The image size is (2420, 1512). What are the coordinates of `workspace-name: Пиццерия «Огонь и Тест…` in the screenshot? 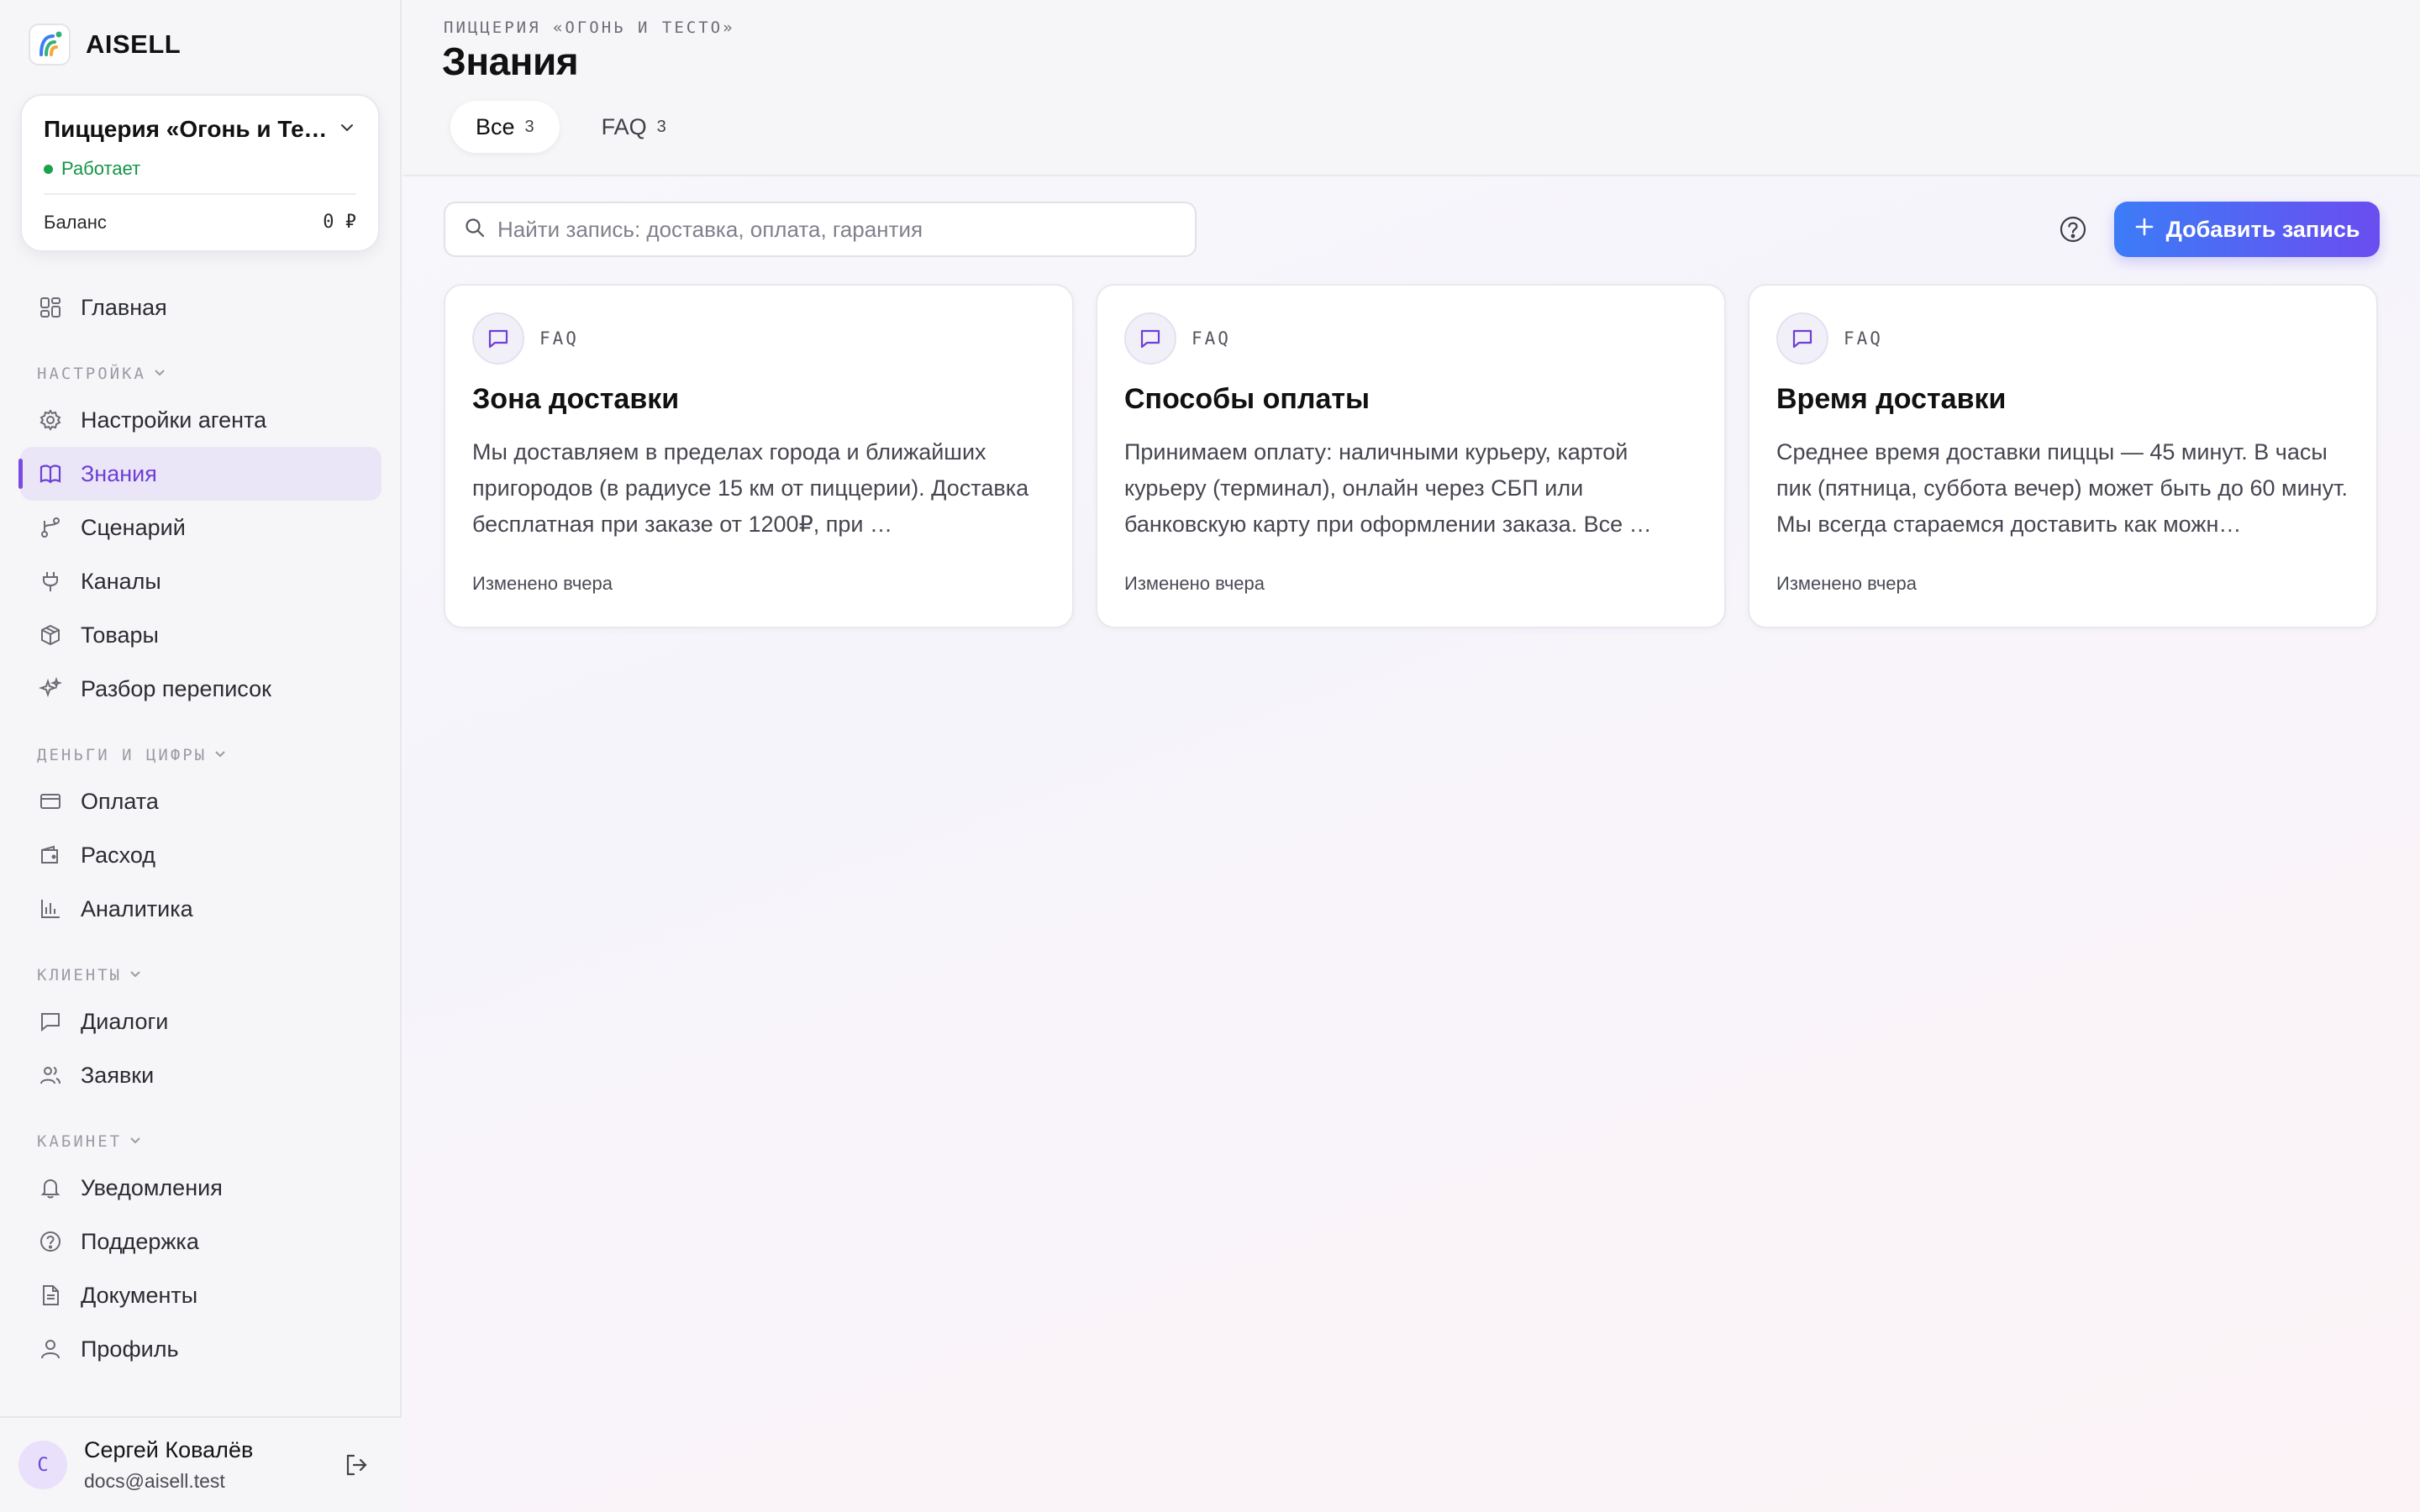 It's located at (187, 129).